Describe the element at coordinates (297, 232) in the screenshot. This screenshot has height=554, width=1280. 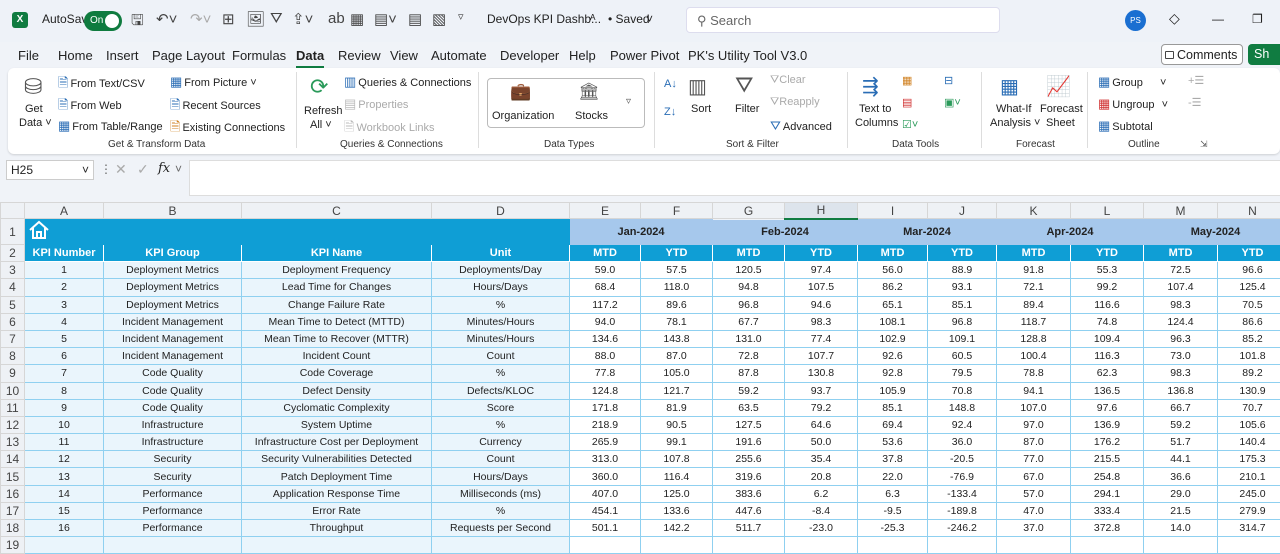
I see `home-cell` at that location.